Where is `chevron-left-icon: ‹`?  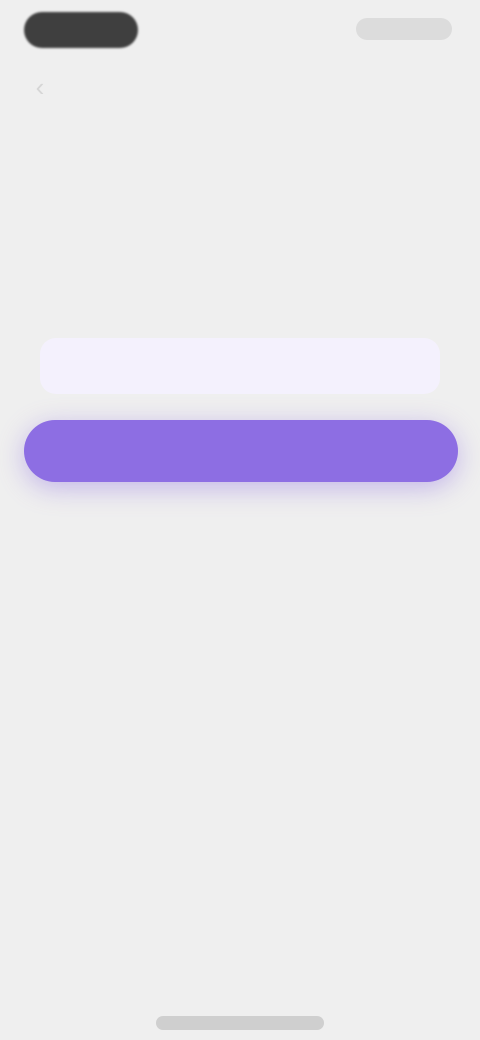 chevron-left-icon: ‹ is located at coordinates (40, 86).